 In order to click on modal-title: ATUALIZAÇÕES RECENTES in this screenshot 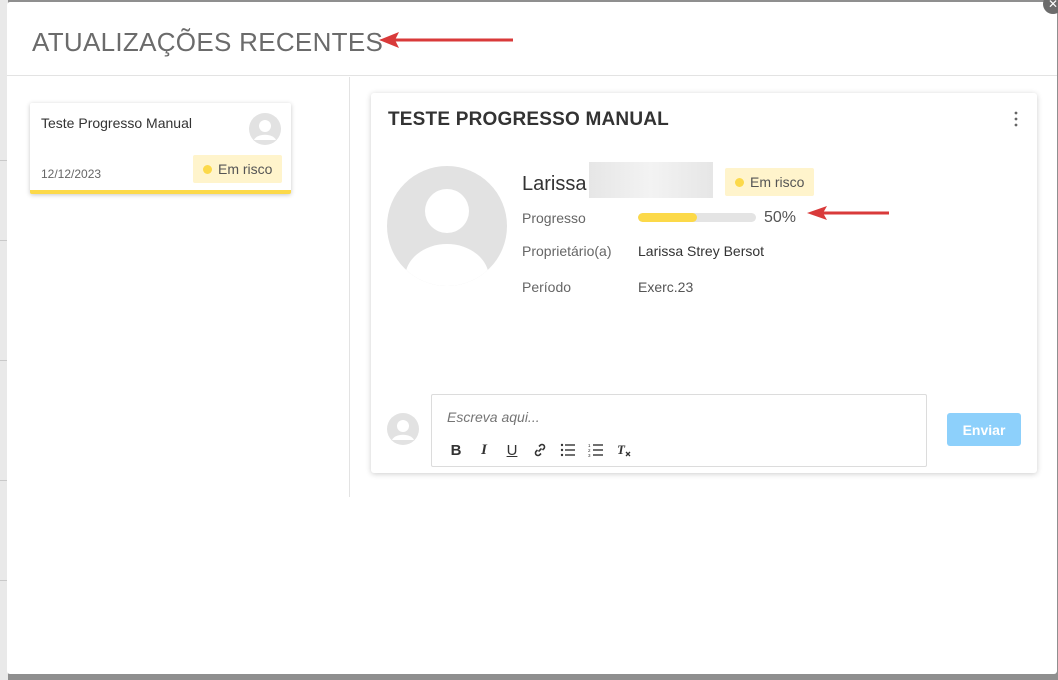, I will do `click(208, 42)`.